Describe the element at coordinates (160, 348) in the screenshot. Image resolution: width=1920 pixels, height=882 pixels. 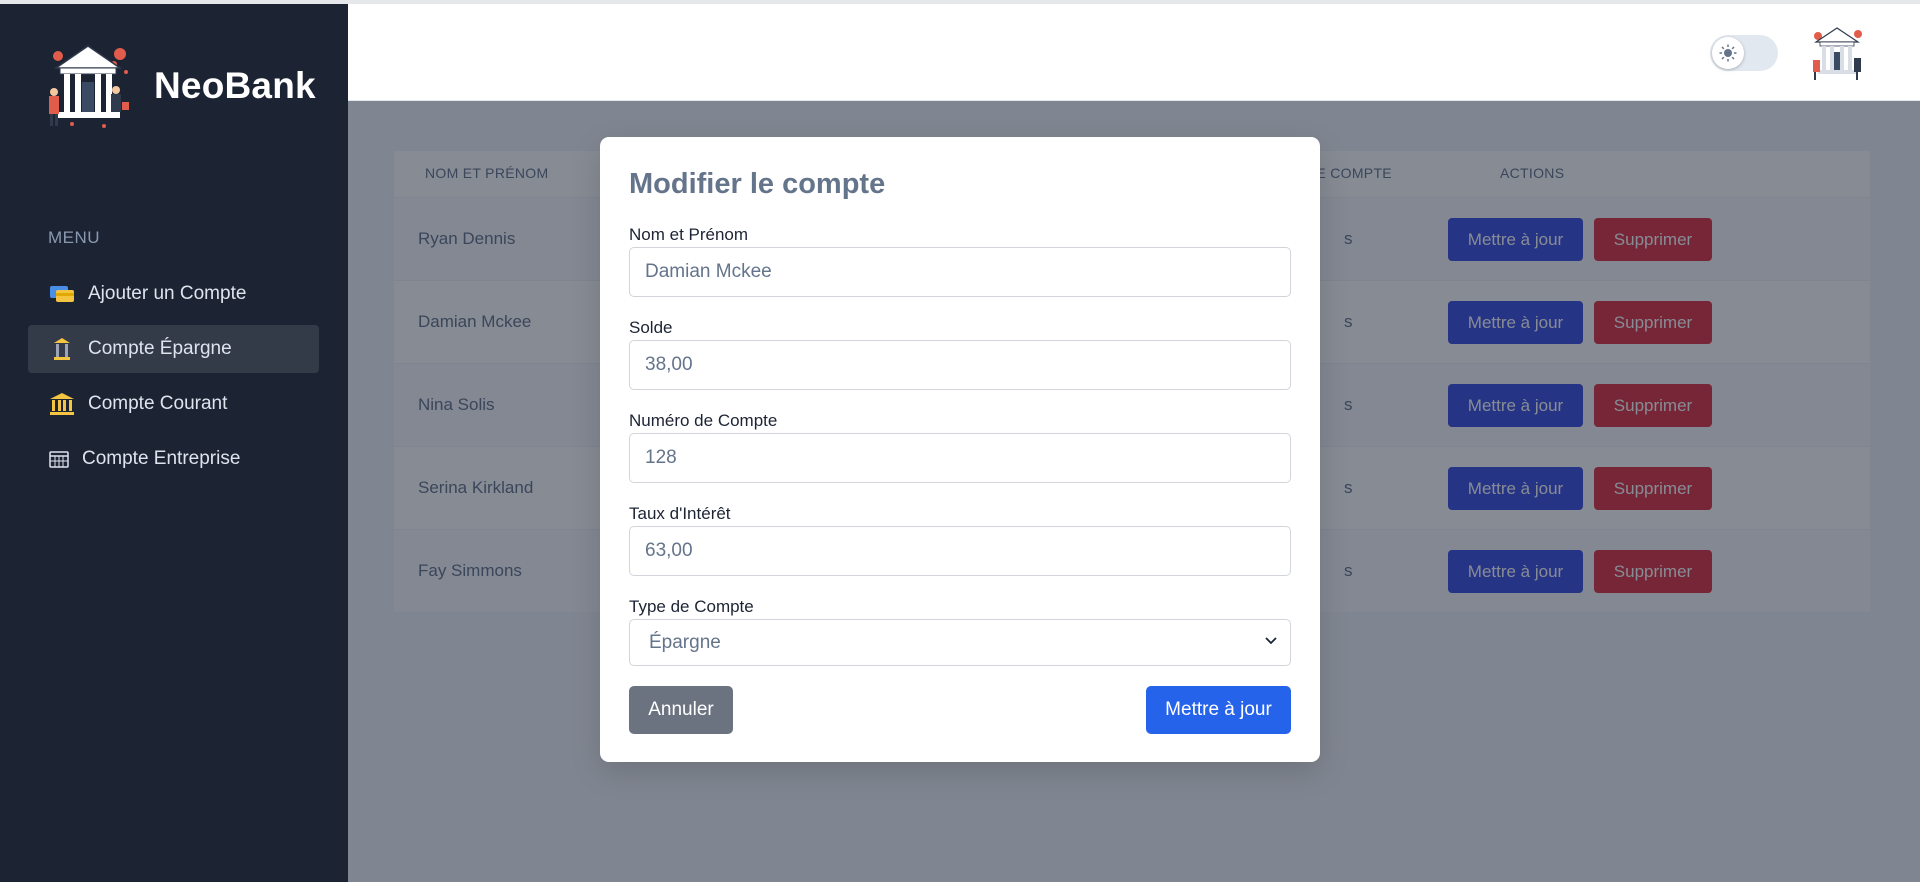
I see `sidebar-item-label: Compte Épargne` at that location.